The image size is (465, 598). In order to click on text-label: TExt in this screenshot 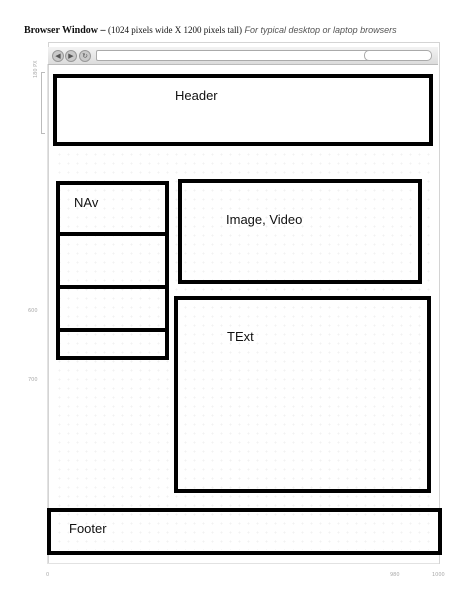, I will do `click(240, 336)`.